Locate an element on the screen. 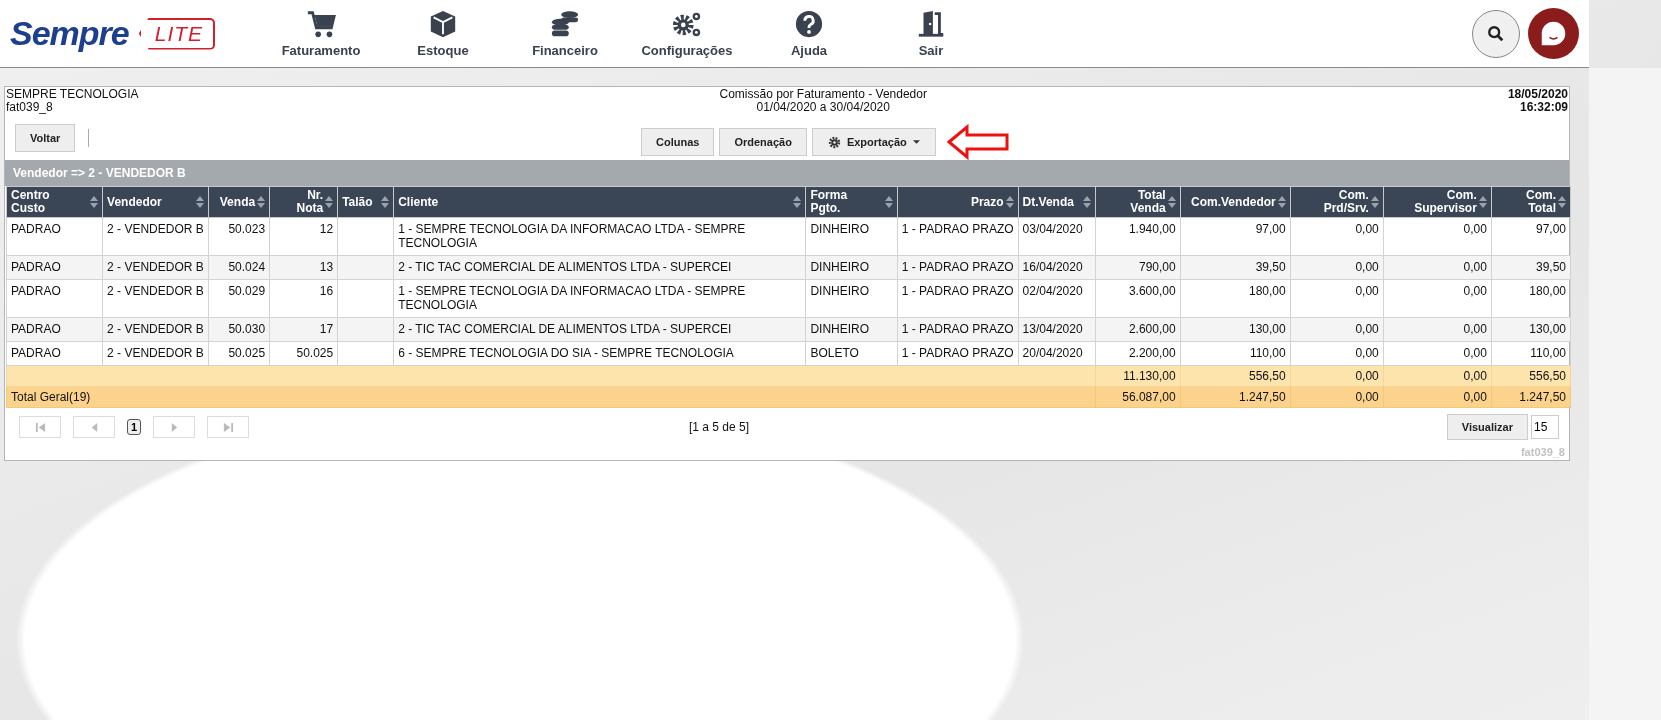  column-header: Dt.Venda is located at coordinates (1057, 202).